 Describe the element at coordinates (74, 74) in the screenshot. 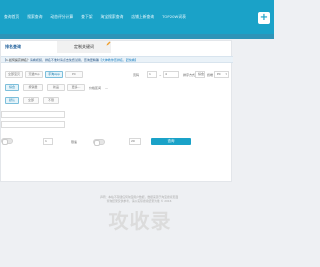

I see `chip-pc: PC` at that location.